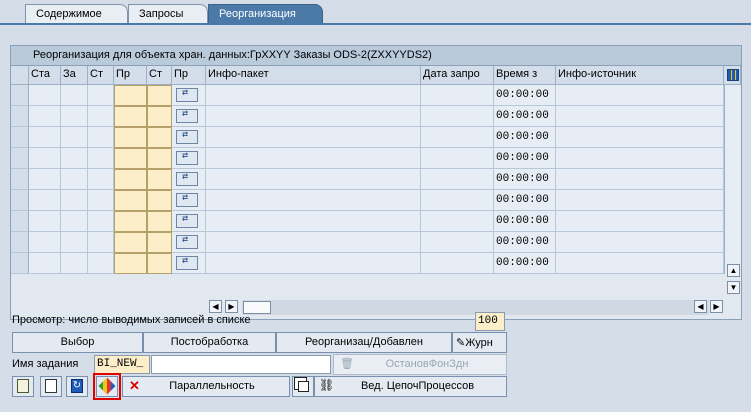 The height and width of the screenshot is (412, 751). What do you see at coordinates (733, 270) in the screenshot?
I see `scroll-up-button: ▲` at bounding box center [733, 270].